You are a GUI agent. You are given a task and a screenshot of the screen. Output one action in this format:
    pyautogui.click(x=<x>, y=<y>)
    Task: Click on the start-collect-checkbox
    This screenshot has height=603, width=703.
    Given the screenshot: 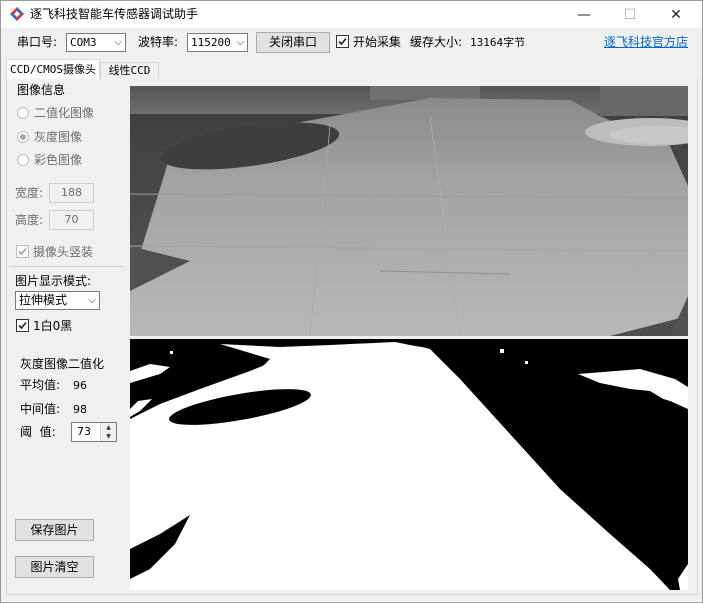 What is the action you would take?
    pyautogui.click(x=342, y=41)
    